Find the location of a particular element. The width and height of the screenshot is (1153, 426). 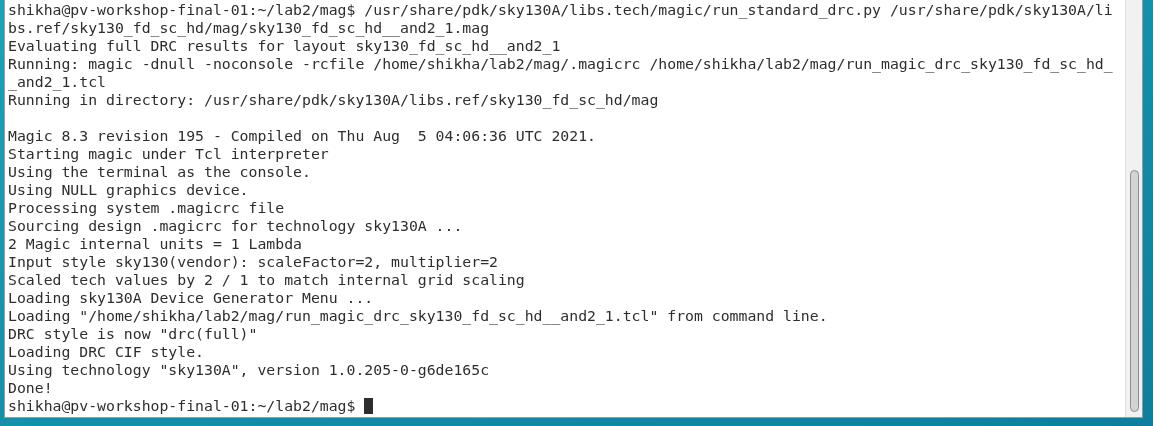

terminal-line: Evaluating full DRC results for layout sky130_fd_sc_hd__and2_1 is located at coordinates (284, 46).